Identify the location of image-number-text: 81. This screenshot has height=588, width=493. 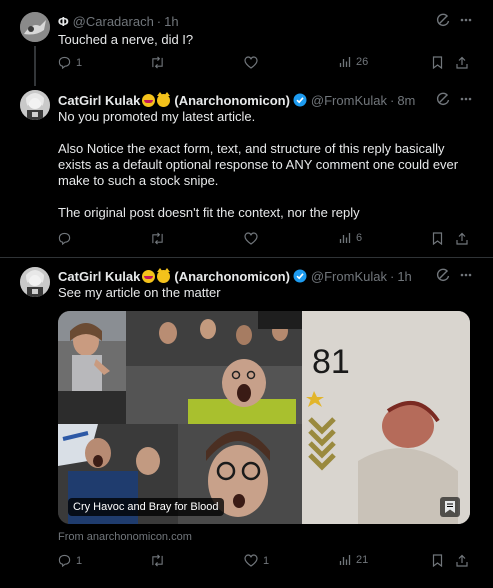
(331, 362).